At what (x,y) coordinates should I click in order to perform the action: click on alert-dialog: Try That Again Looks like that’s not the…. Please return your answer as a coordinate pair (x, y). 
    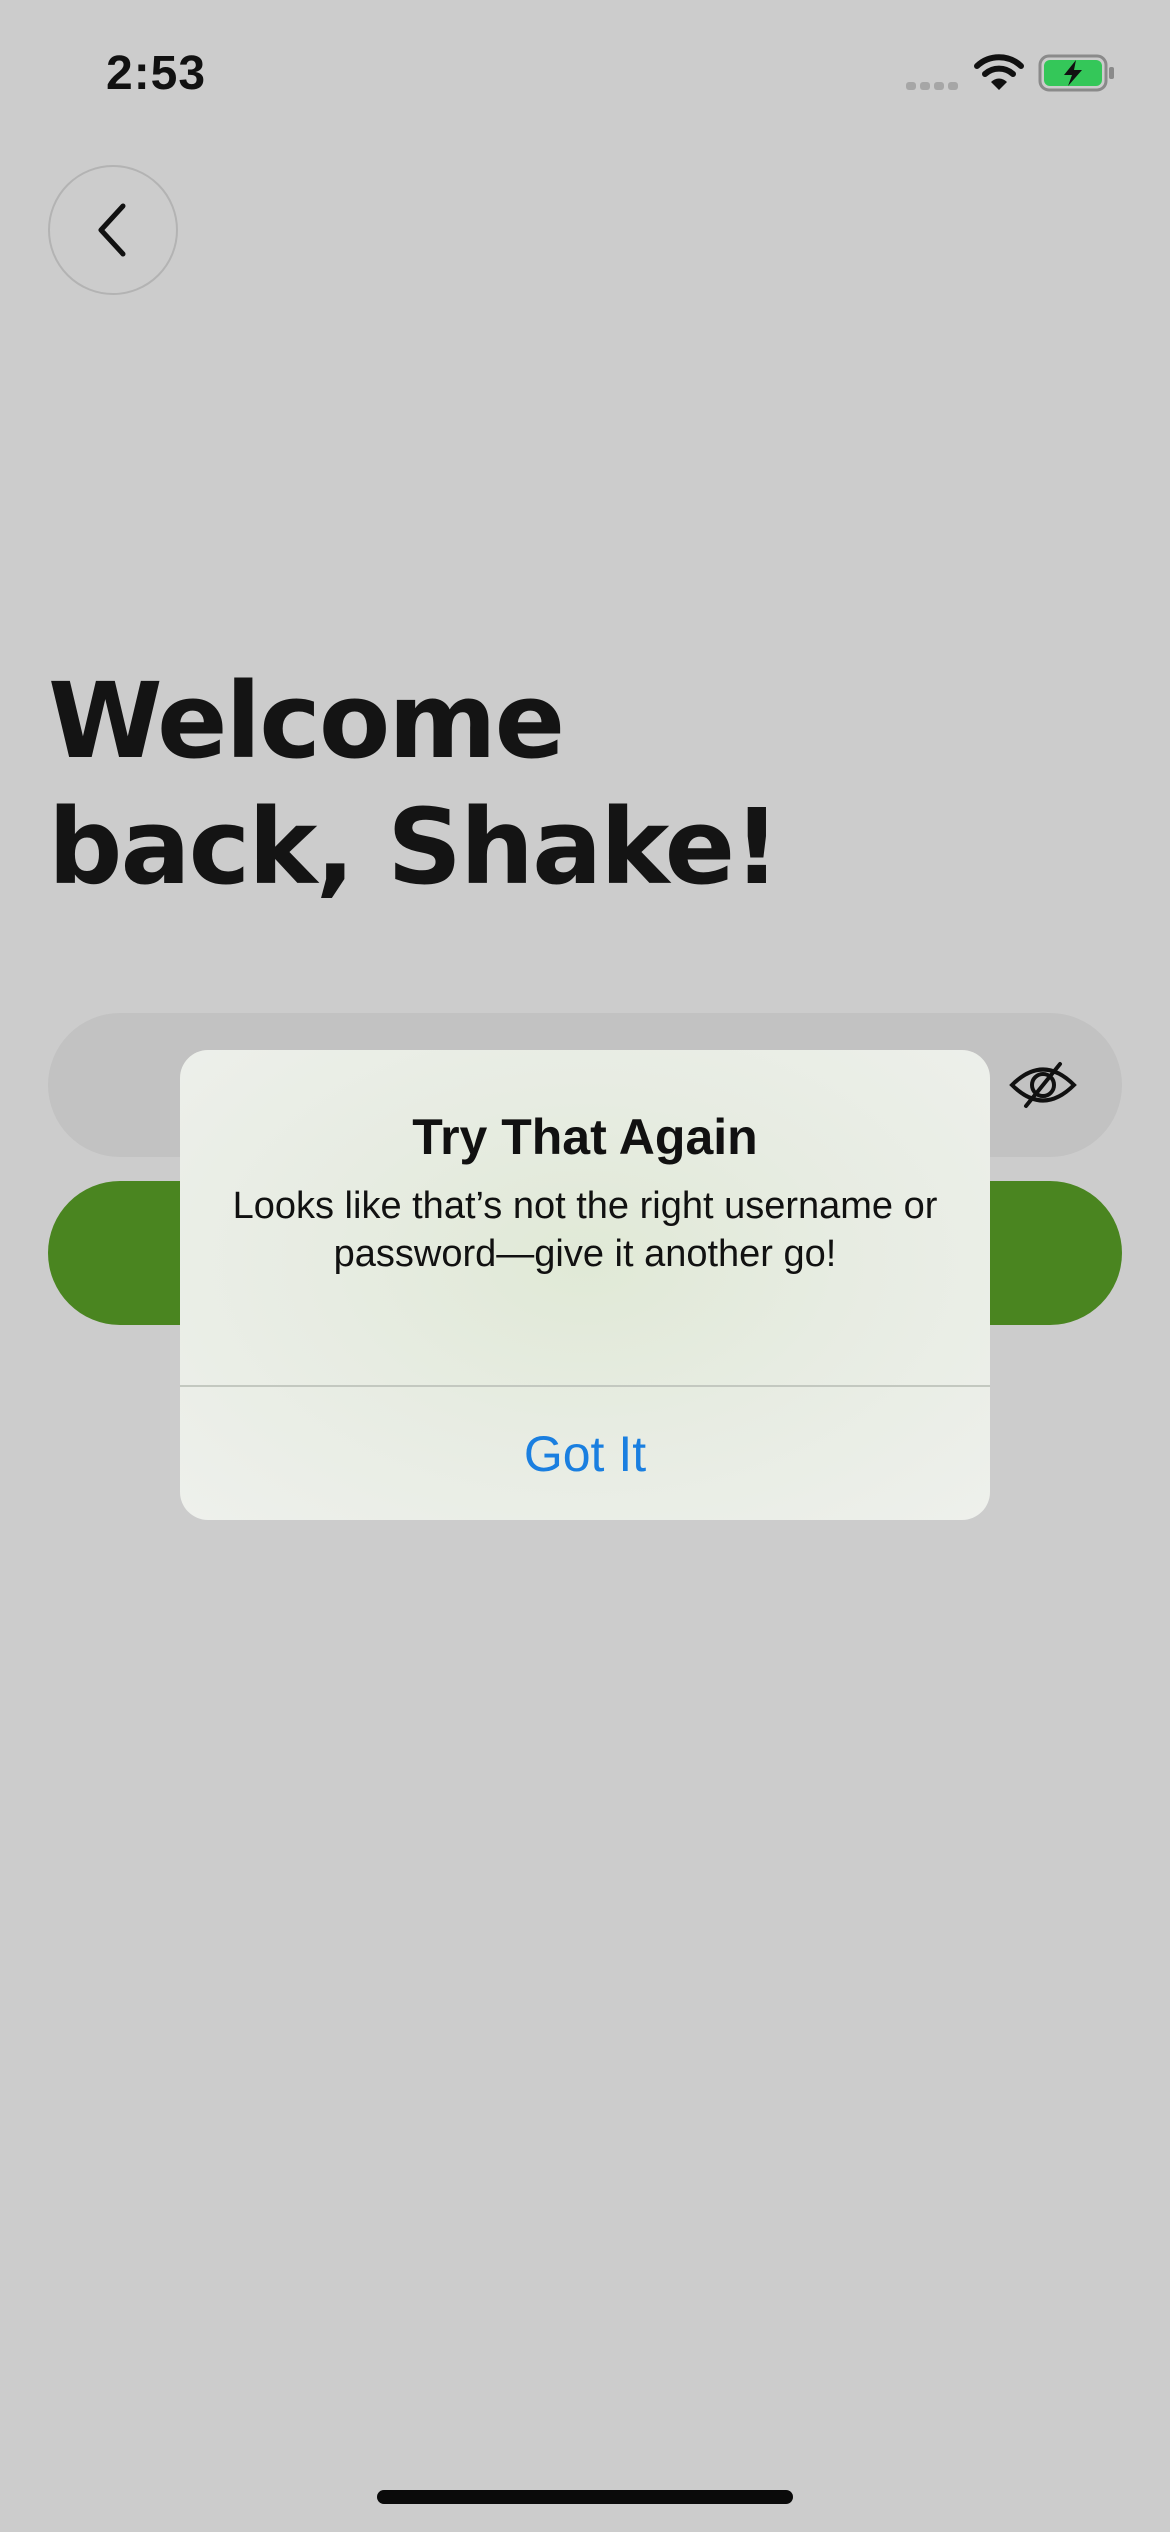
    Looking at the image, I should click on (585, 1285).